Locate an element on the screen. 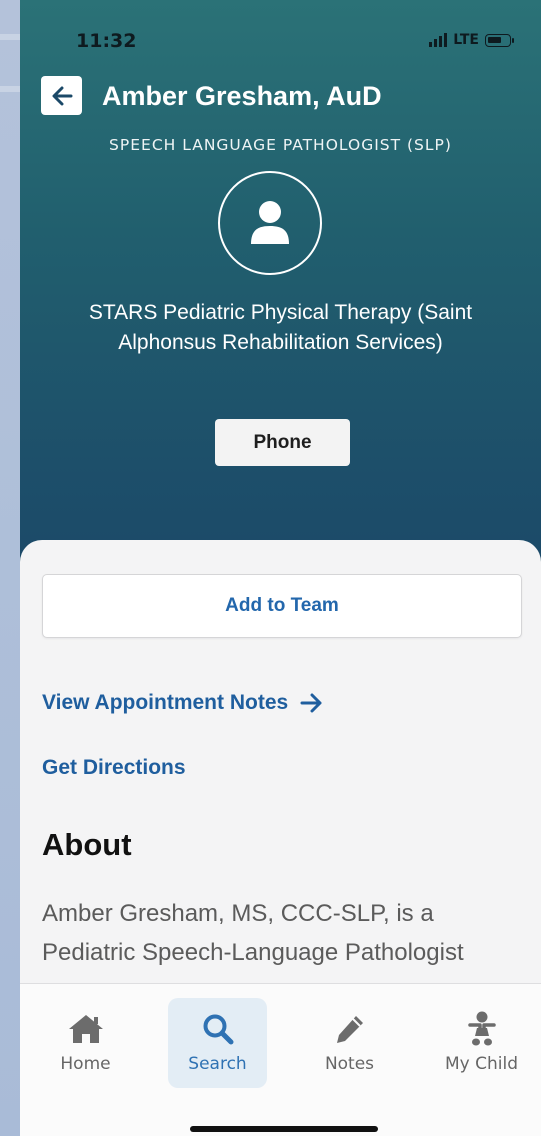  arrow-left-icon is located at coordinates (62, 95).